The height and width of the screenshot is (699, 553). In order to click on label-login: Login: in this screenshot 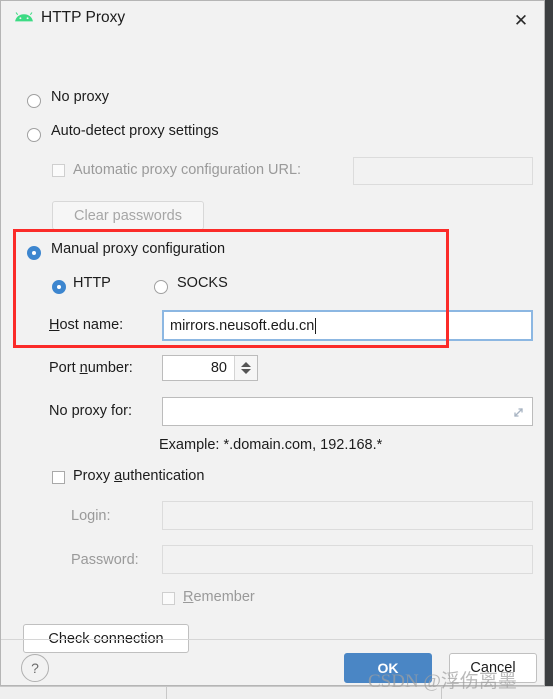, I will do `click(91, 516)`.